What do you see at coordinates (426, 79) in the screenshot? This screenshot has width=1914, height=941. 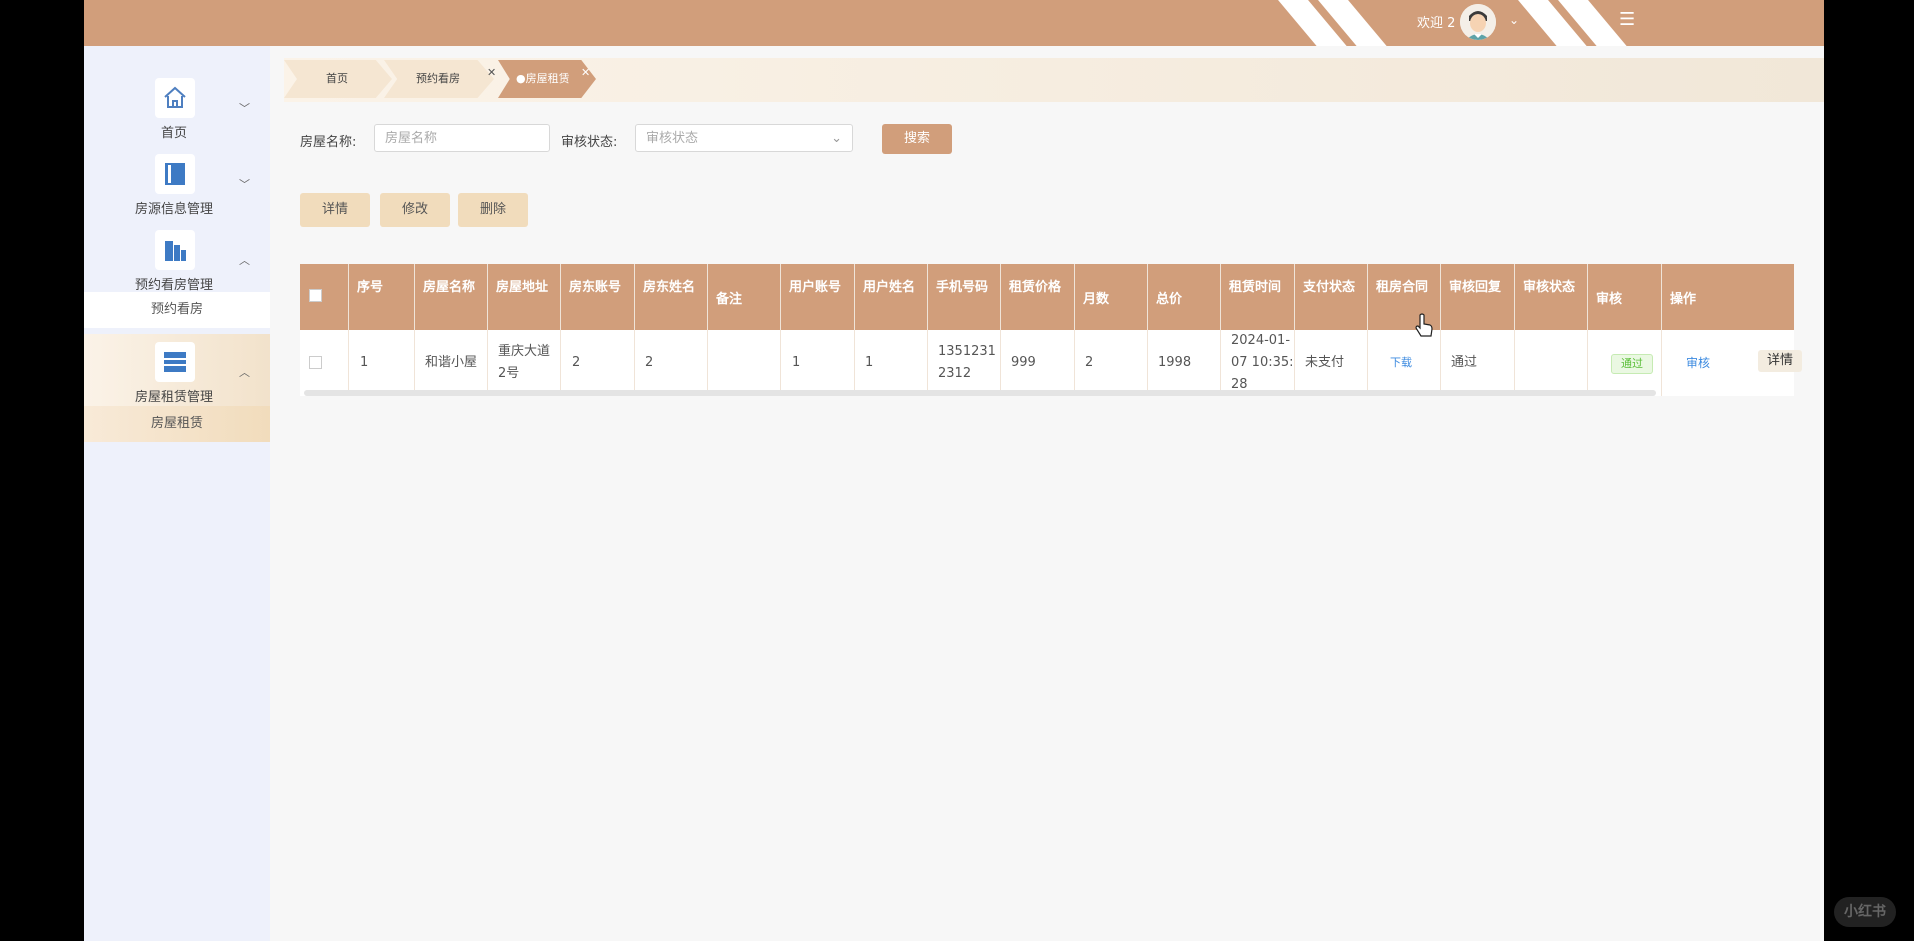 I see `tab-viewing: 预约看房` at bounding box center [426, 79].